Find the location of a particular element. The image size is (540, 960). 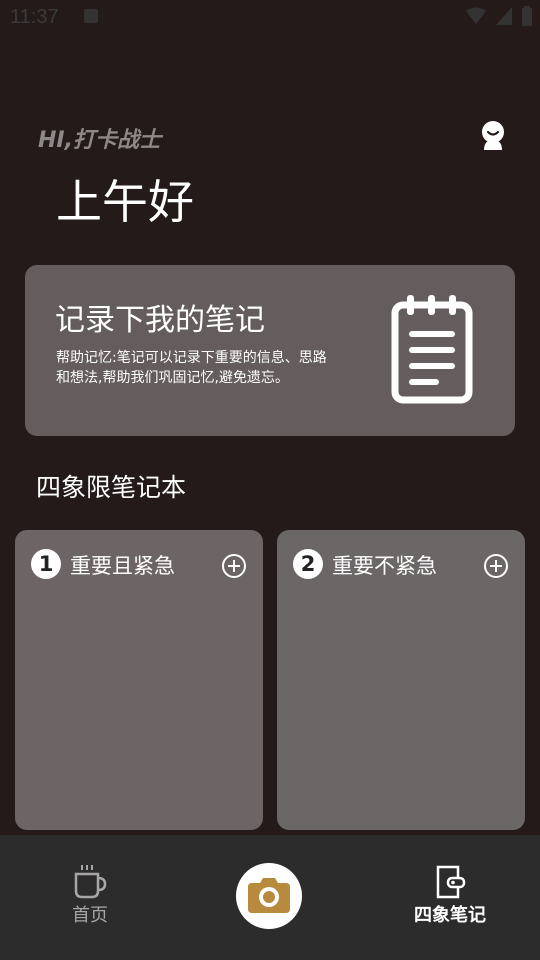

banner-title: 记录下我的笔记 is located at coordinates (160, 320).